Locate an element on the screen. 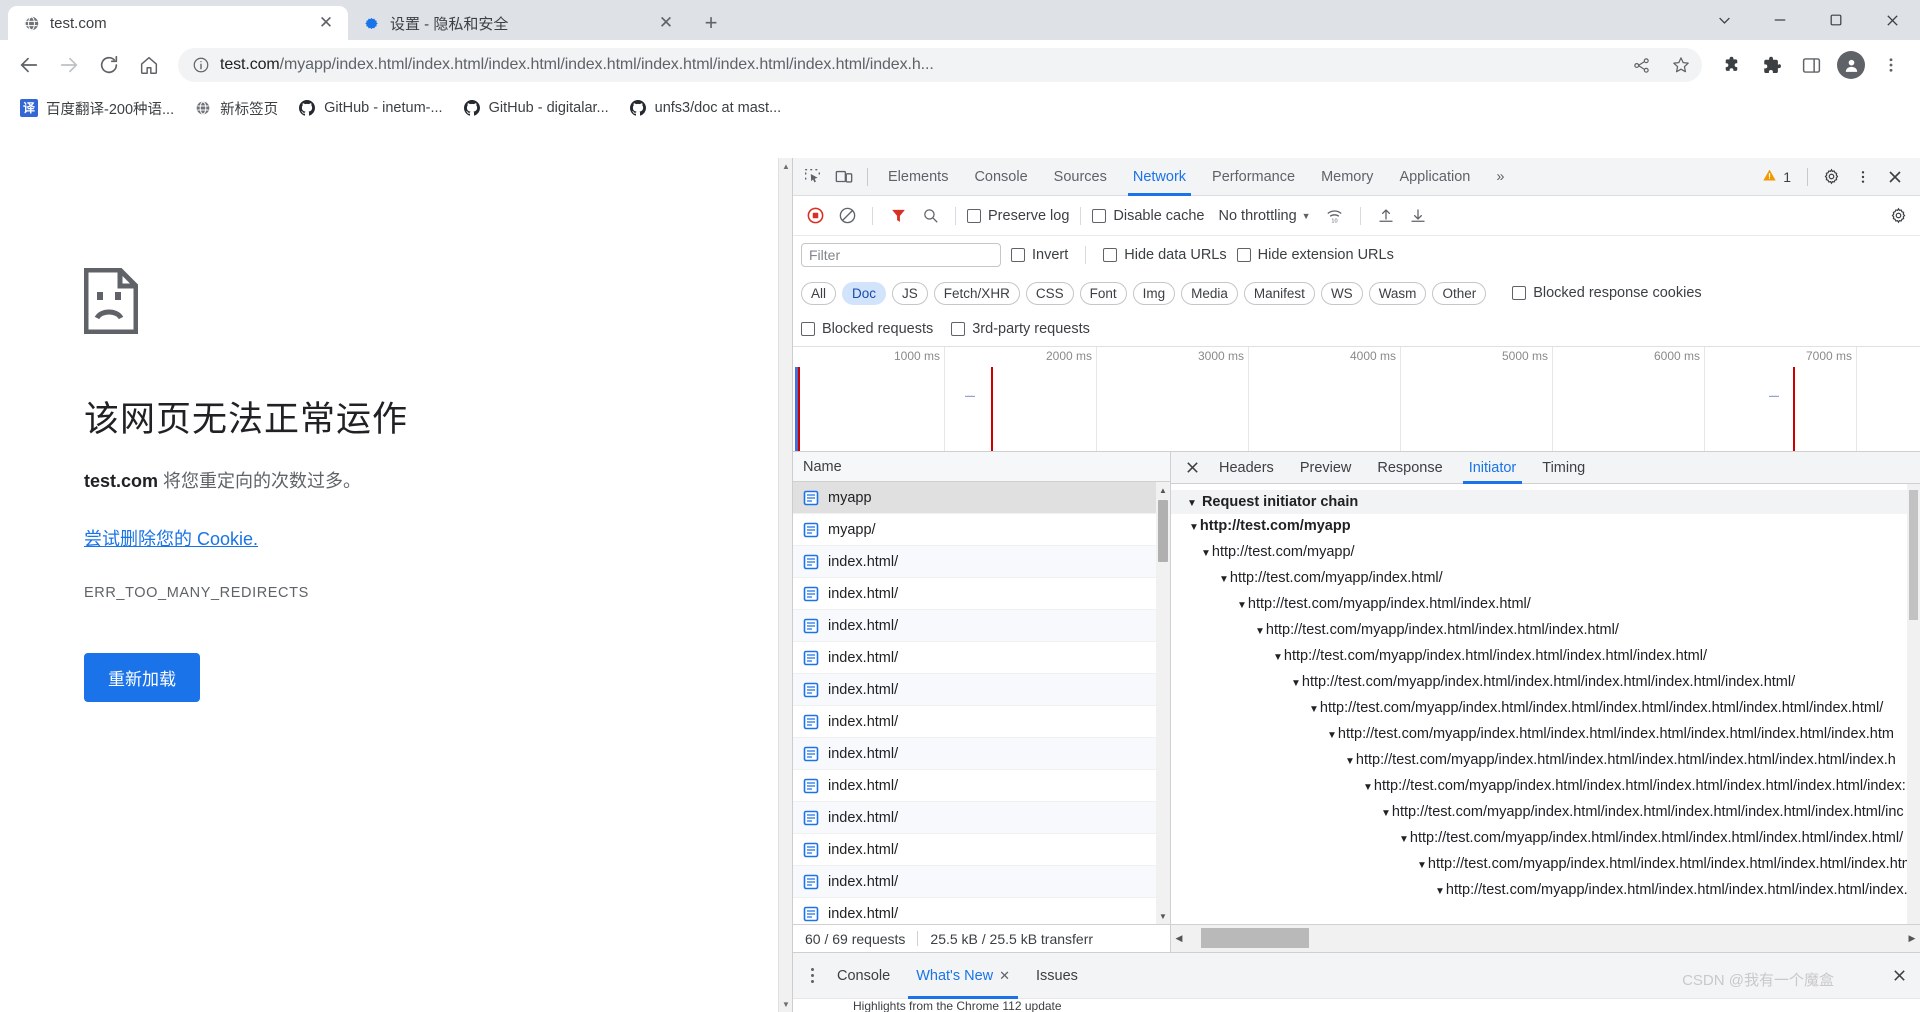  export-har-icon is located at coordinates (1418, 216).